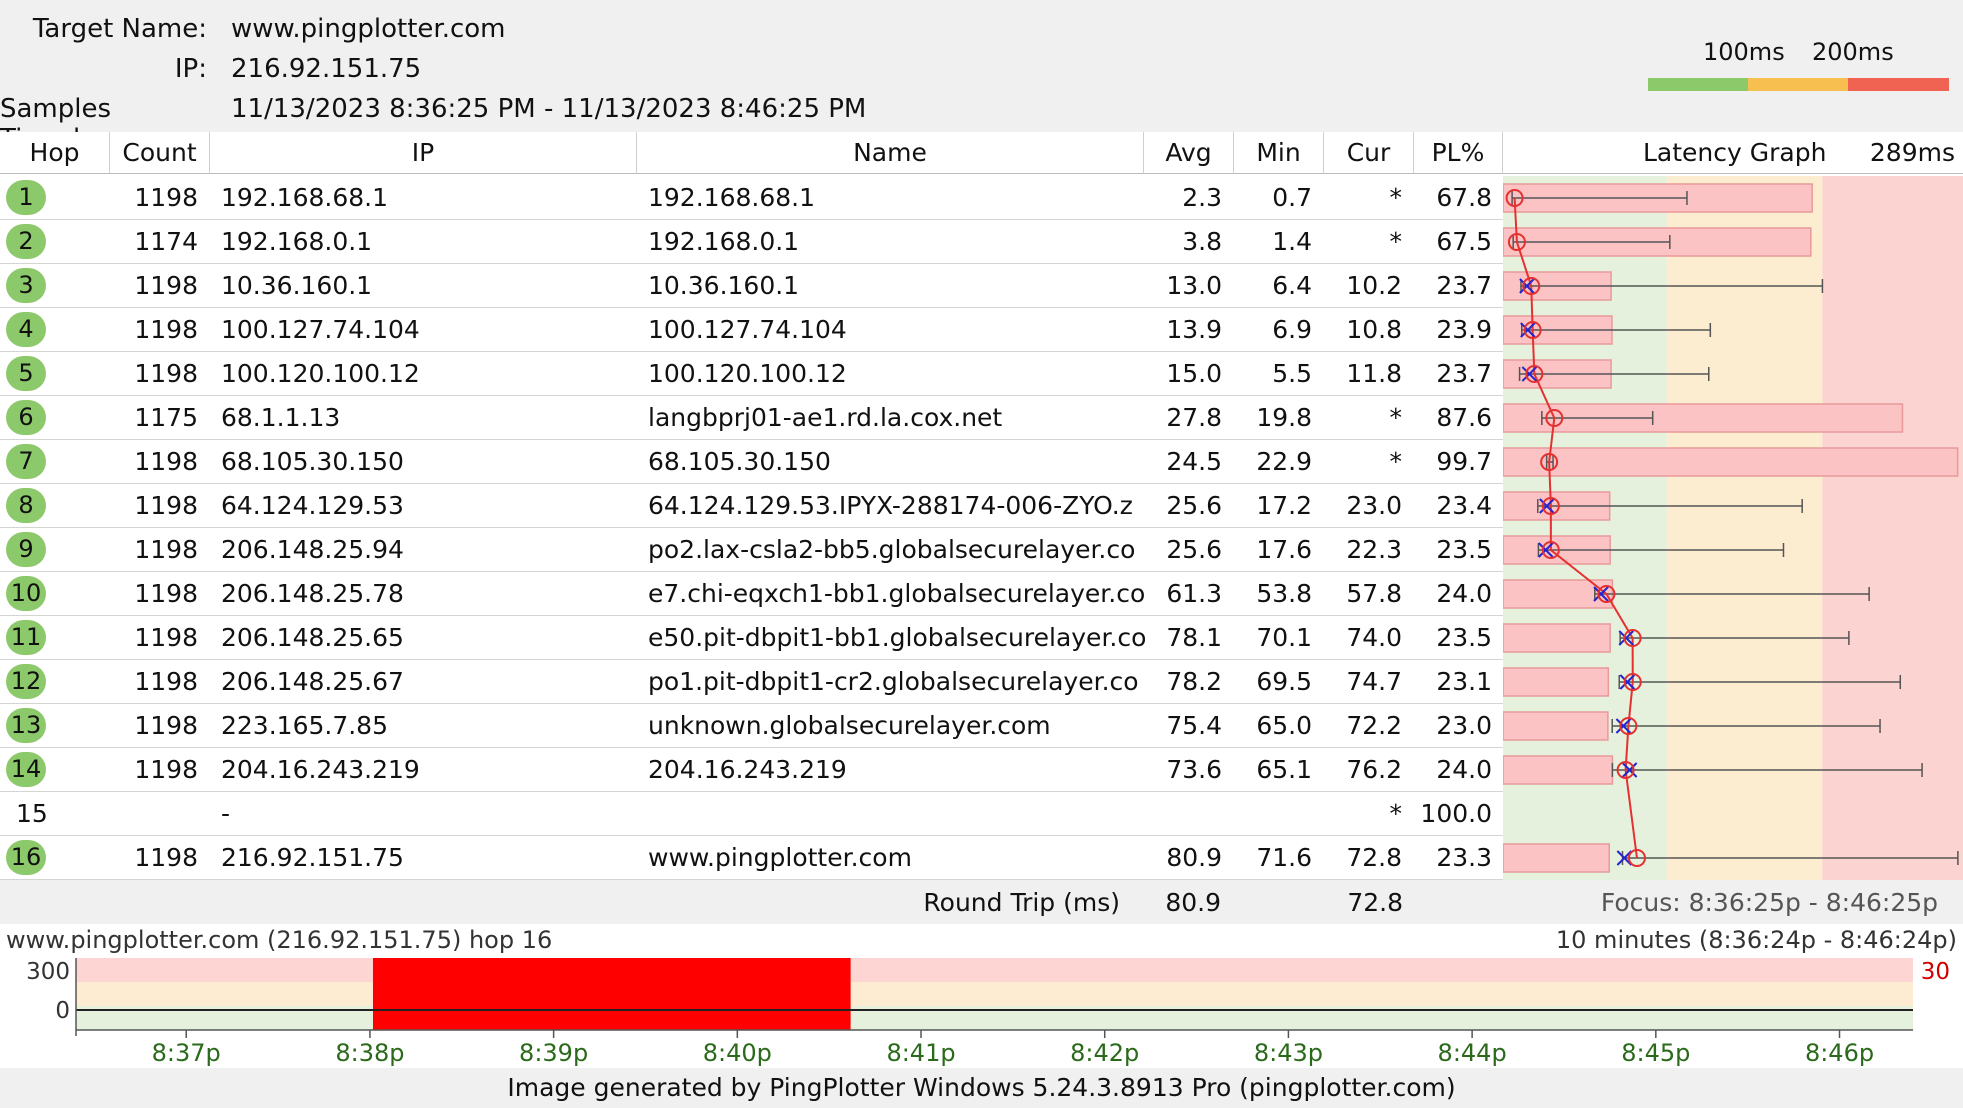 The width and height of the screenshot is (1963, 1108). I want to click on hop-name: 192.168.68.1, so click(731, 197).